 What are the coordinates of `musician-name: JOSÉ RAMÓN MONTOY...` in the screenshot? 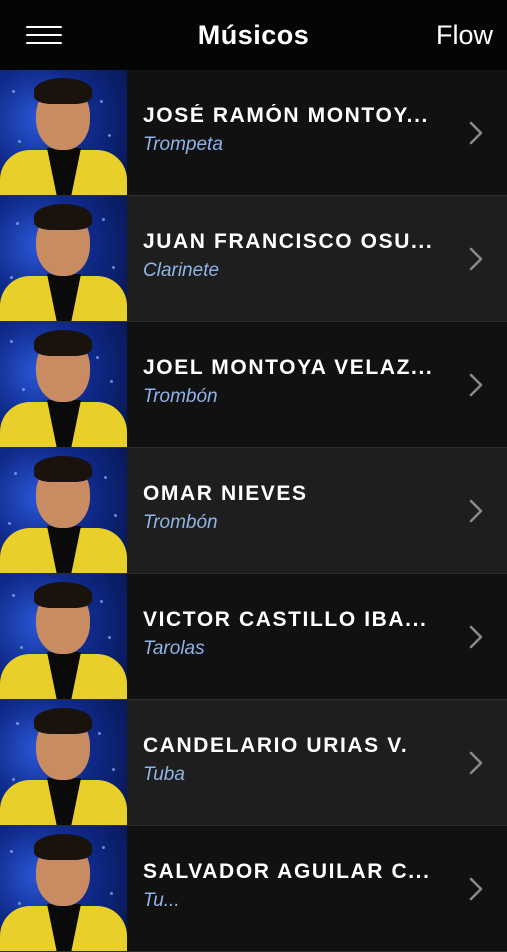 It's located at (286, 115).